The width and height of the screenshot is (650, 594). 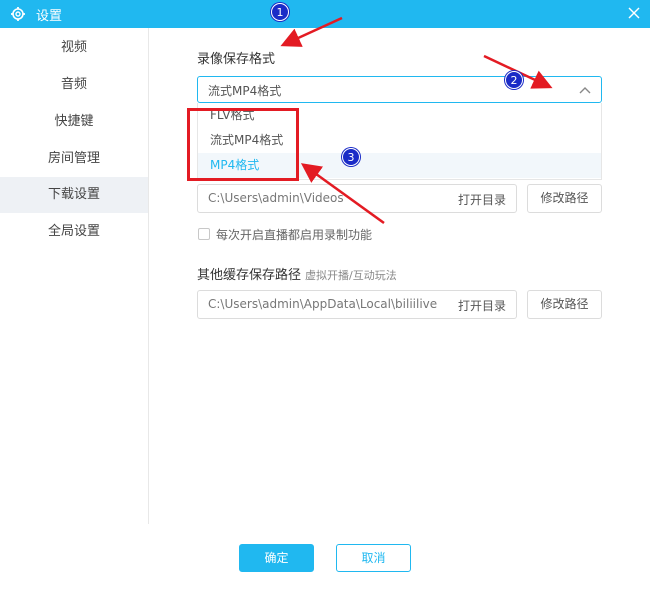 I want to click on chevron-up-icon, so click(x=585, y=90).